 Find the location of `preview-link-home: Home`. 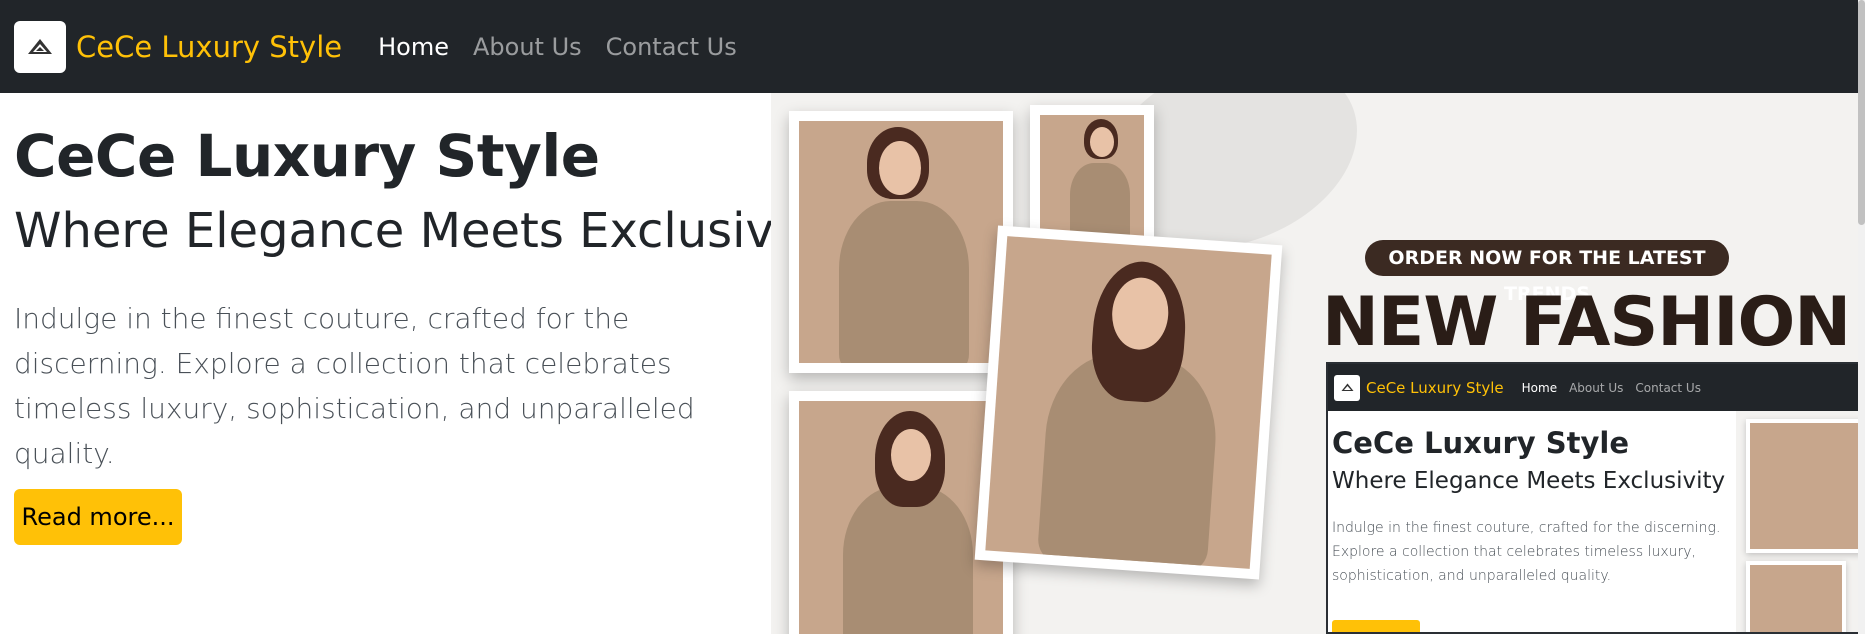

preview-link-home: Home is located at coordinates (1539, 387).